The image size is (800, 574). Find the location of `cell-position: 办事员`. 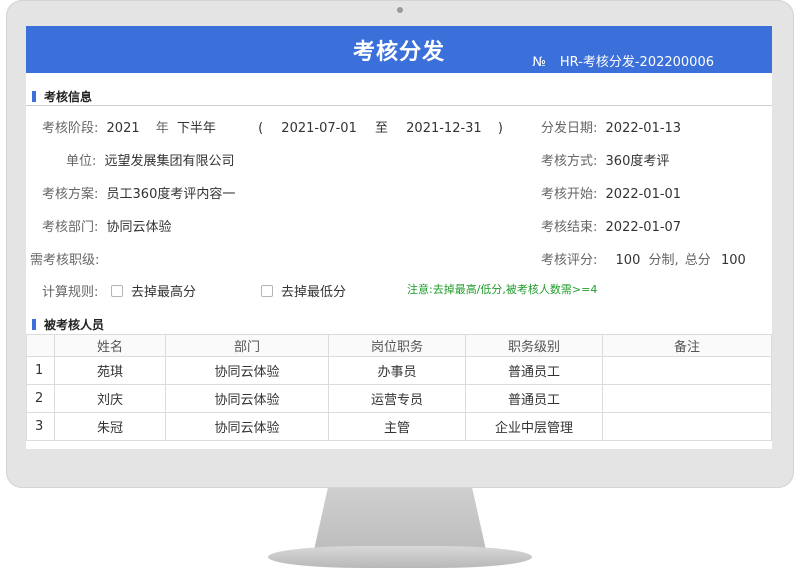

cell-position: 办事员 is located at coordinates (397, 370).